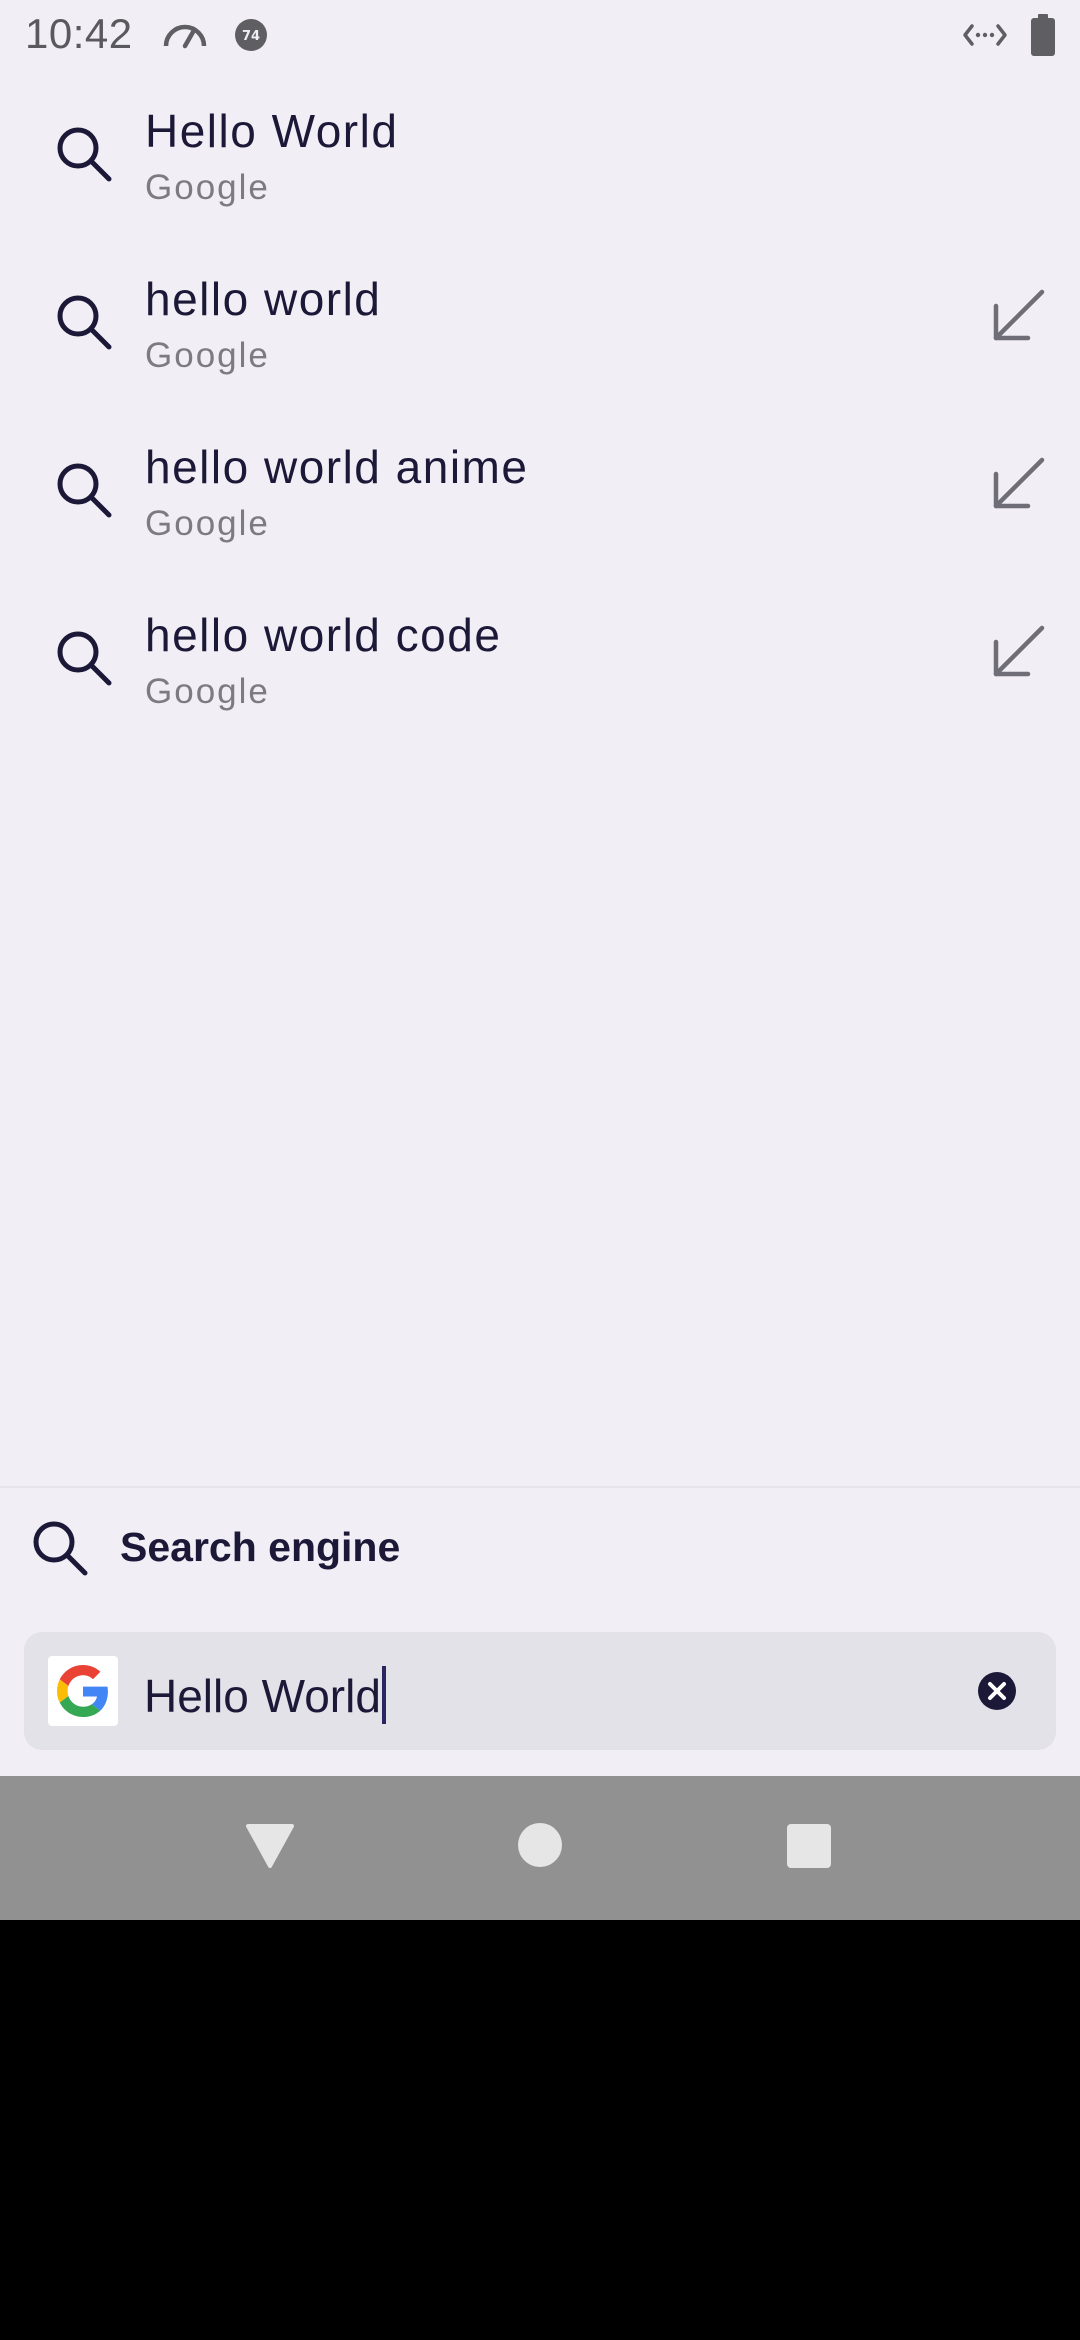  Describe the element at coordinates (540, 1550) in the screenshot. I see `search-engine-row: Search engine` at that location.